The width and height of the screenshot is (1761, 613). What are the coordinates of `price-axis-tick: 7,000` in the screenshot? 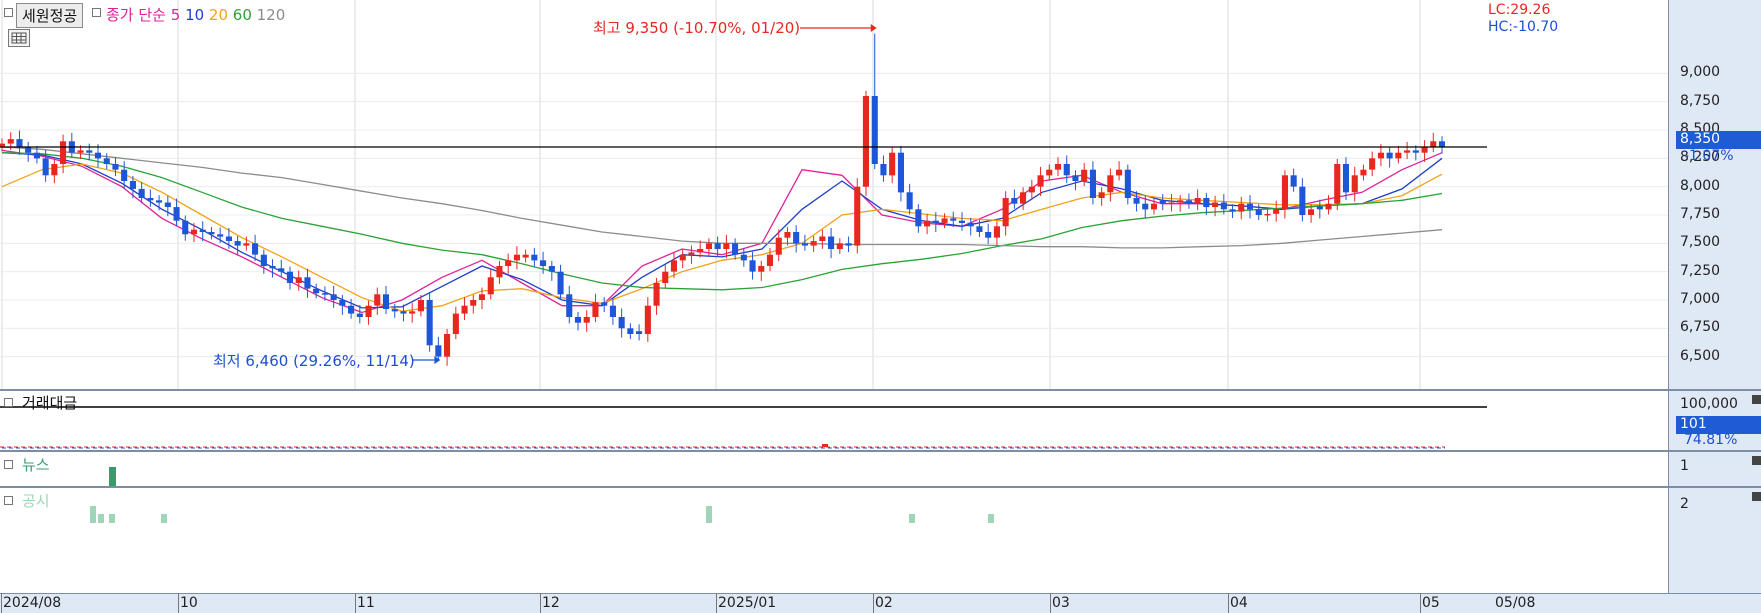 It's located at (1700, 299).